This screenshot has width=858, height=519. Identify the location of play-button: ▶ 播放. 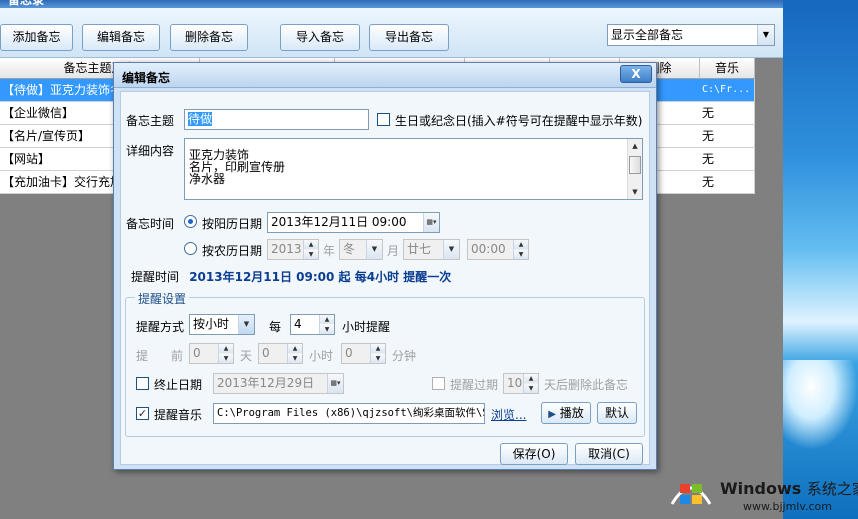
(566, 413).